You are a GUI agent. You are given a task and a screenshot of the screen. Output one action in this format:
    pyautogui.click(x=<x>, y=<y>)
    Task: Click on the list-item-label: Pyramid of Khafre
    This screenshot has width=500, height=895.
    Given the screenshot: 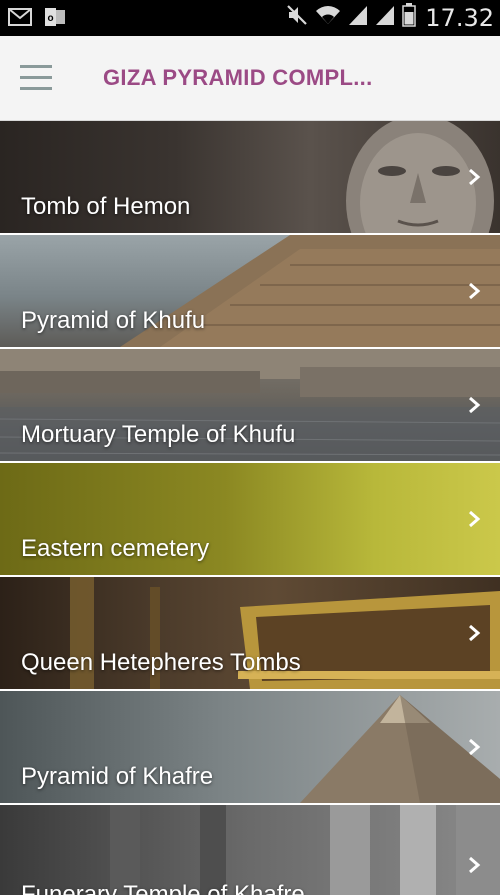 What is the action you would take?
    pyautogui.click(x=117, y=776)
    